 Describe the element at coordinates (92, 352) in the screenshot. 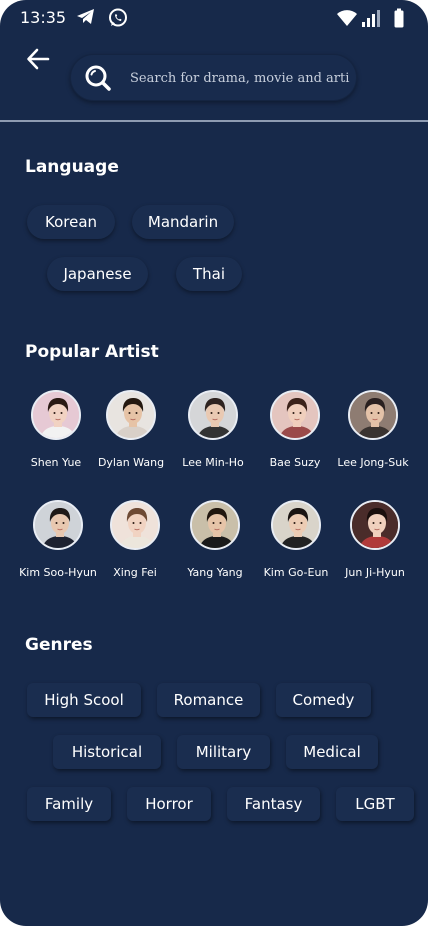

I see `popular-artist-title: Popular Artist` at that location.